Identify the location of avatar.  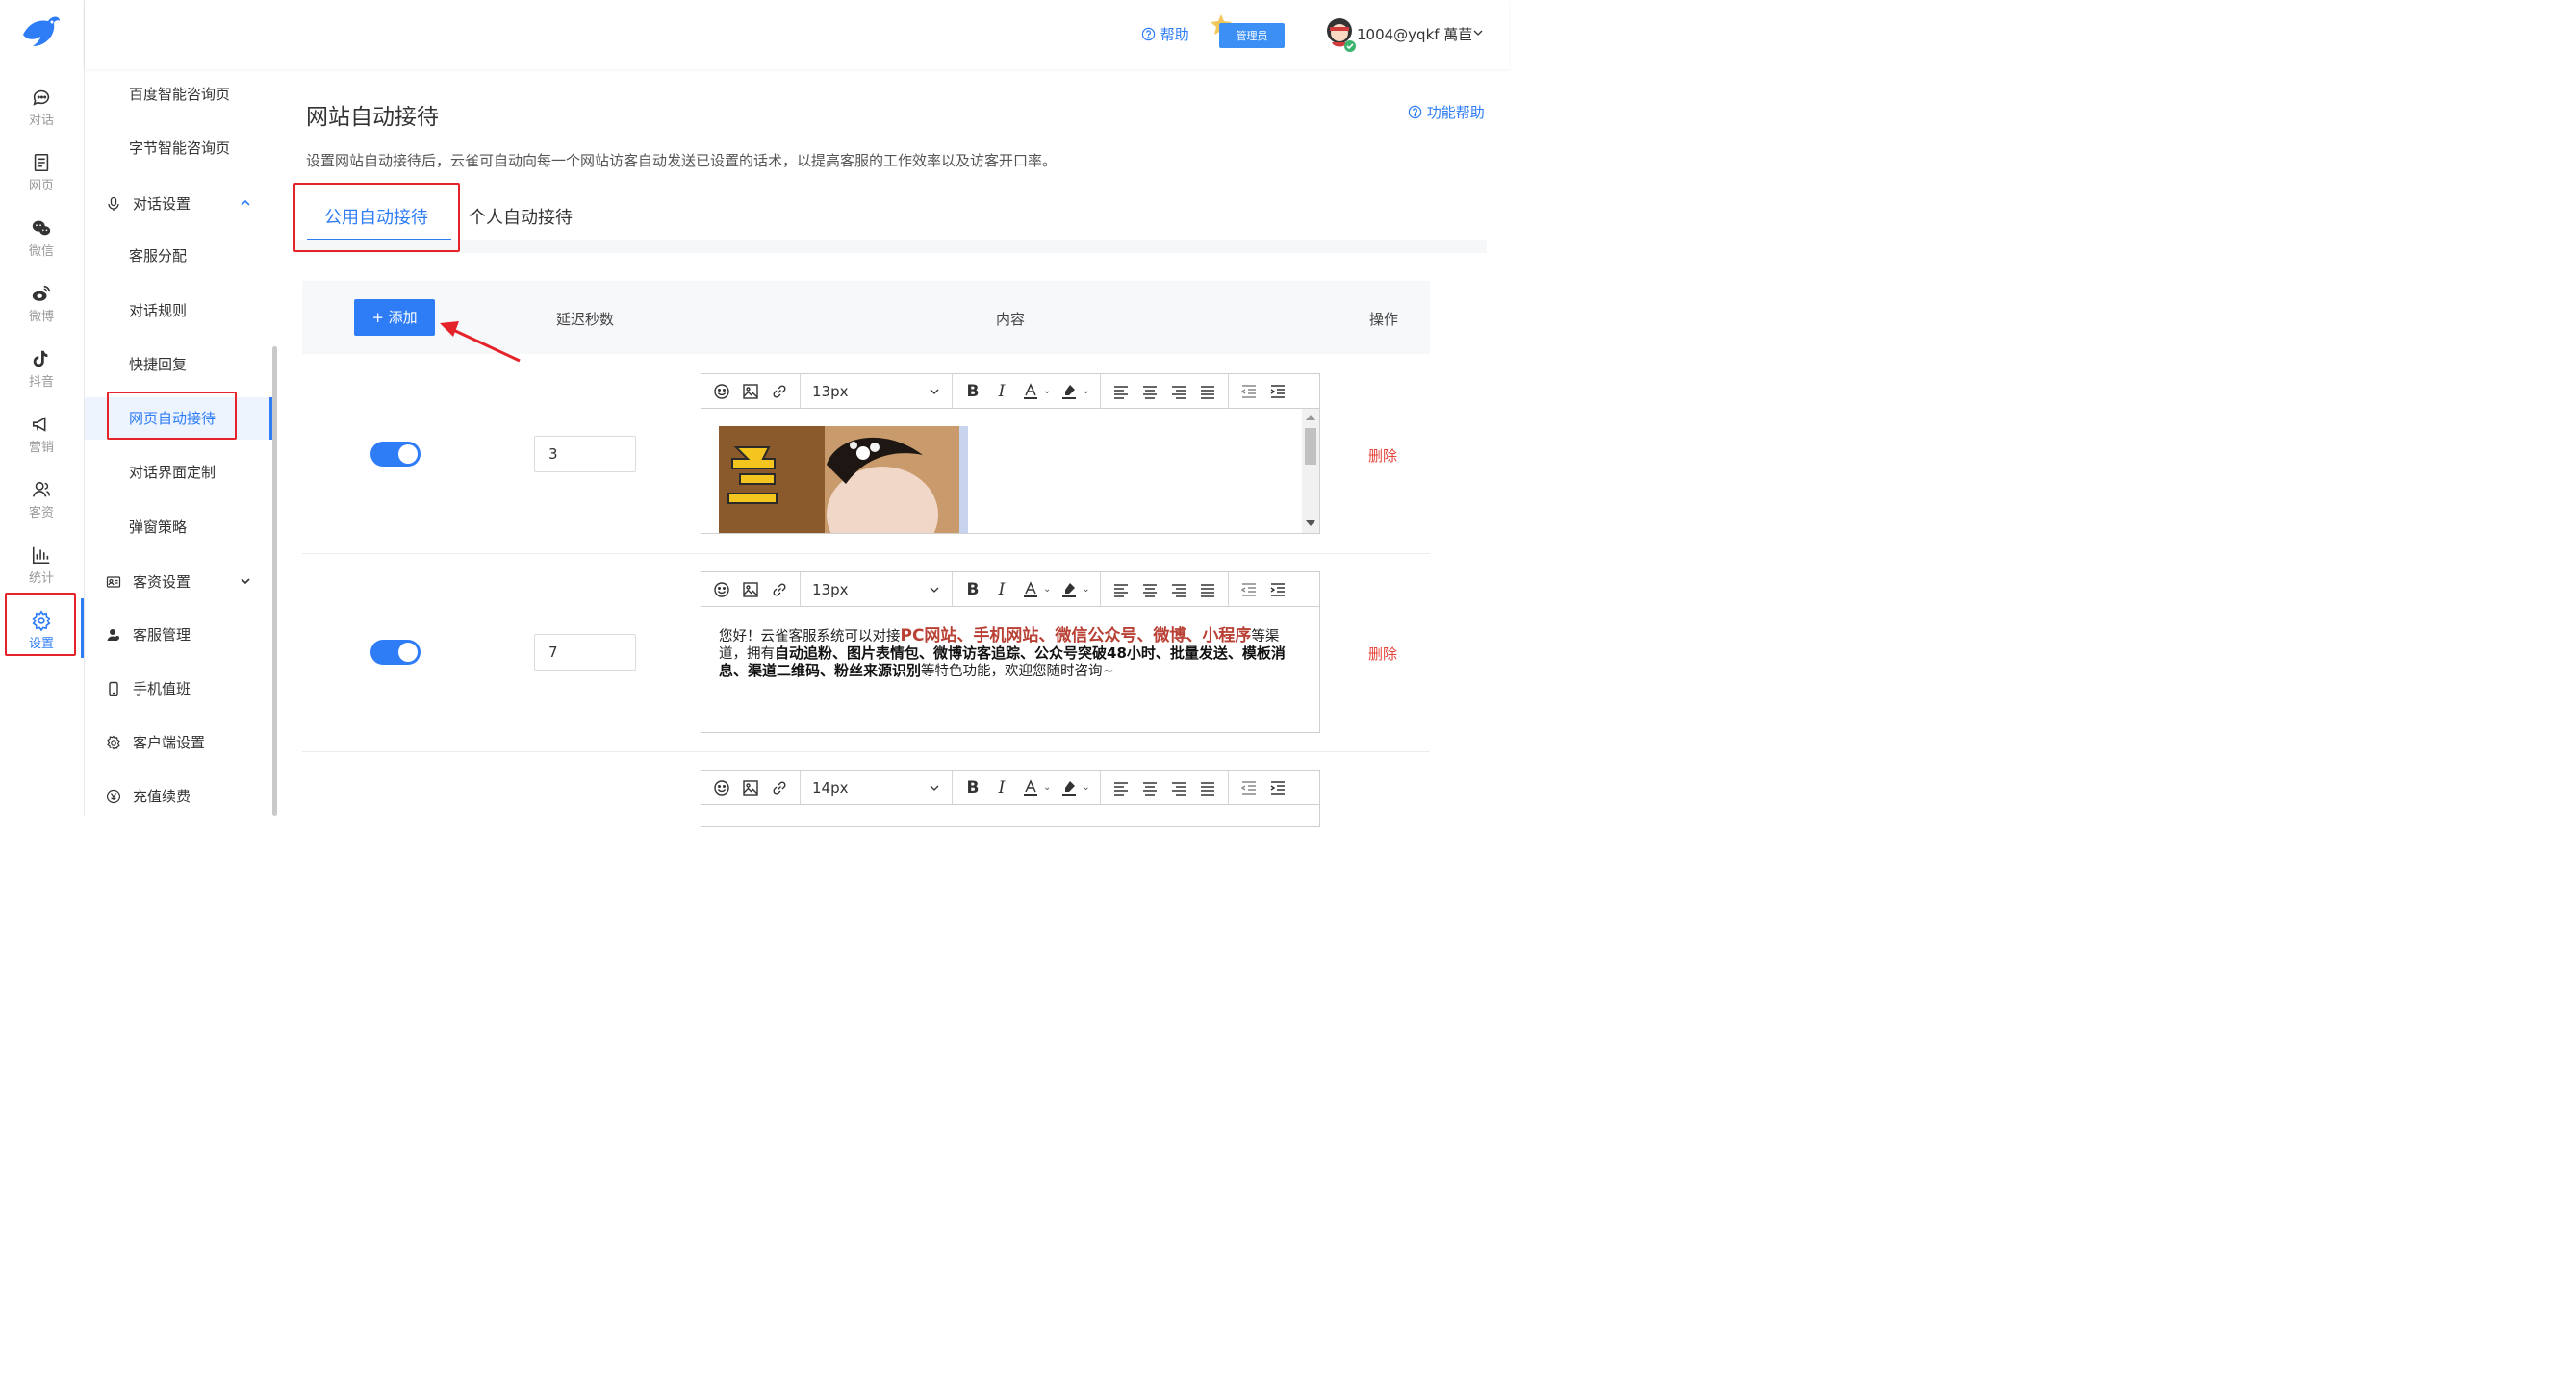
(1339, 35).